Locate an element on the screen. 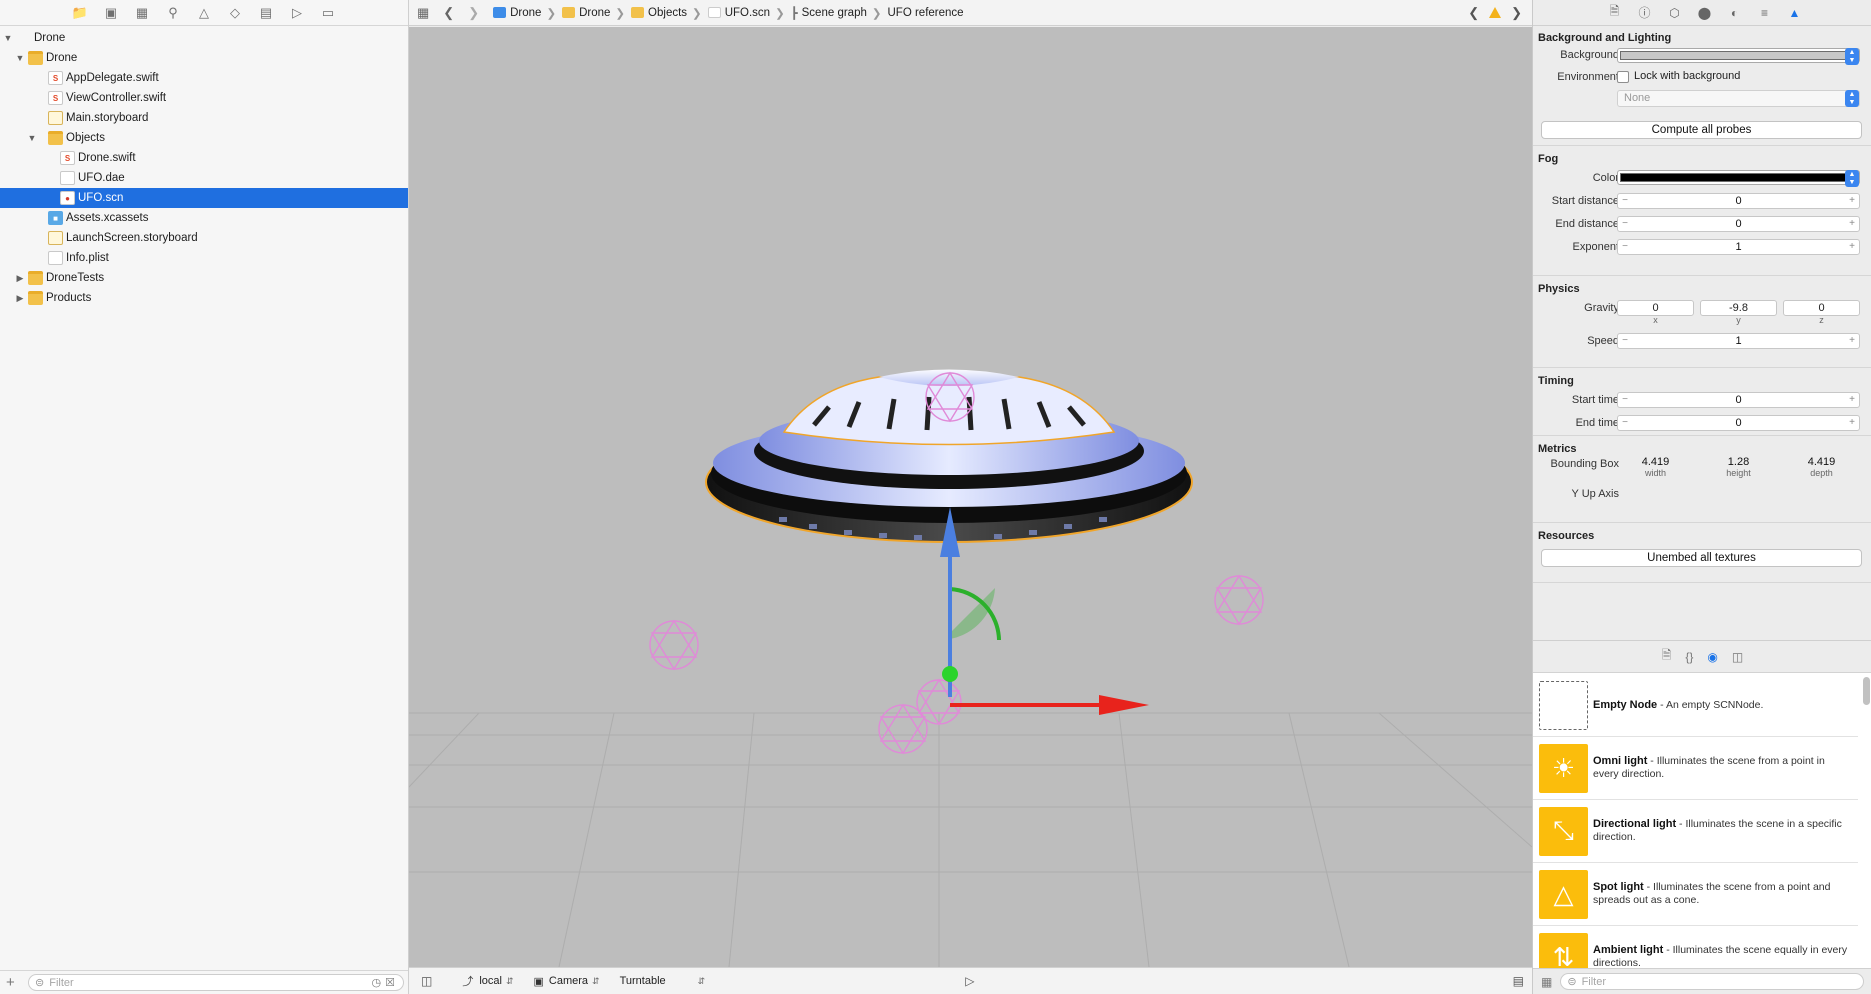 The width and height of the screenshot is (1871, 994). tree-row: UFO.dae is located at coordinates (204, 178).